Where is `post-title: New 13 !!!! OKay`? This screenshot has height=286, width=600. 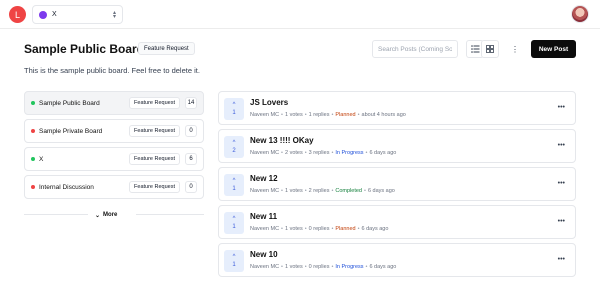 post-title: New 13 !!!! OKay is located at coordinates (282, 140).